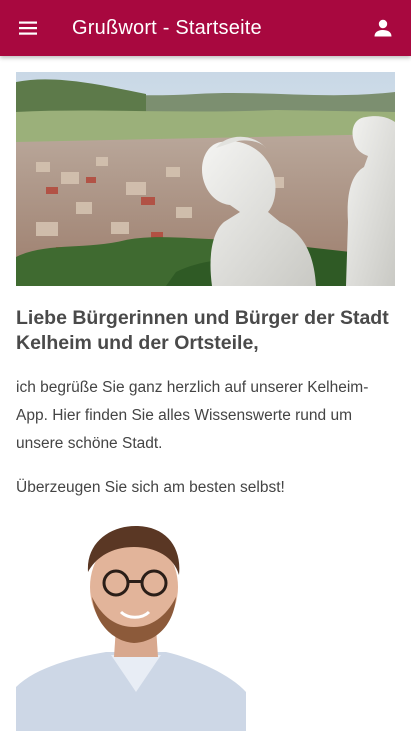 The image size is (411, 731). What do you see at coordinates (150, 487) in the screenshot?
I see `invitation-paragraph: Überzeugen Sie sich am besten selbst!` at bounding box center [150, 487].